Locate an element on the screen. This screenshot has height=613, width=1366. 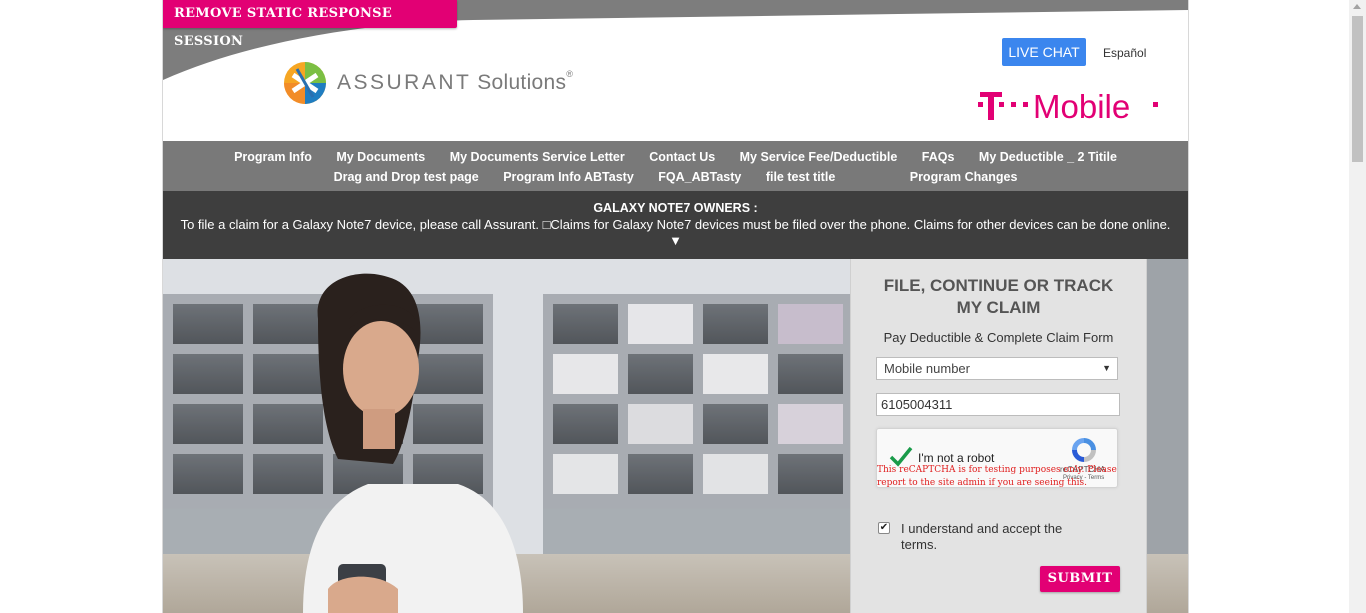
nav-program-changes: Program Changes is located at coordinates (964, 177).